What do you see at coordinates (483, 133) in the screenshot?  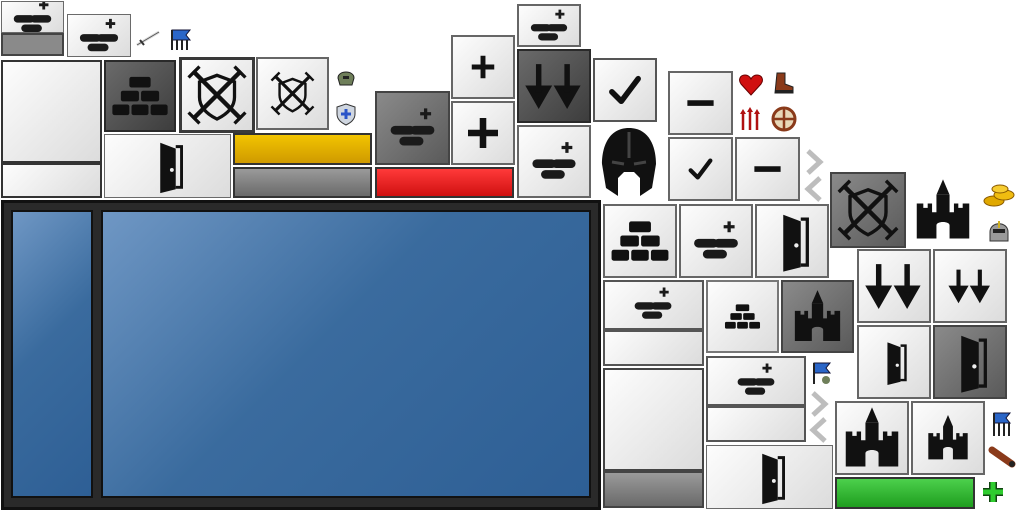 I see `plus-button-large` at bounding box center [483, 133].